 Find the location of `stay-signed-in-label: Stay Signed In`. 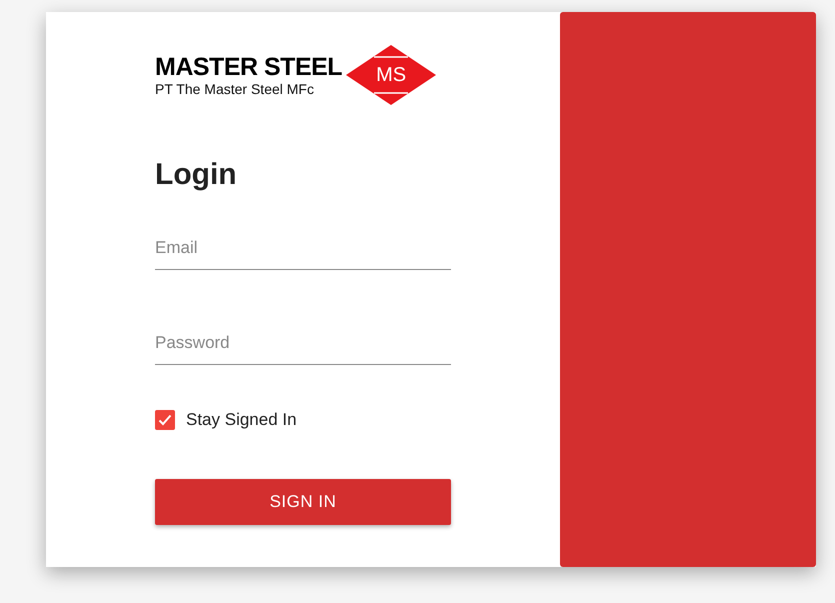

stay-signed-in-label: Stay Signed In is located at coordinates (241, 420).